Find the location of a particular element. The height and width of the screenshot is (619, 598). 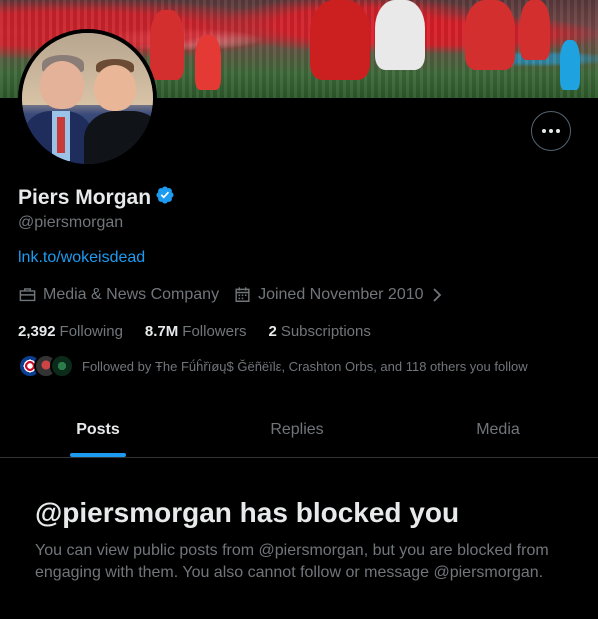

more-dots-icon is located at coordinates (551, 131).